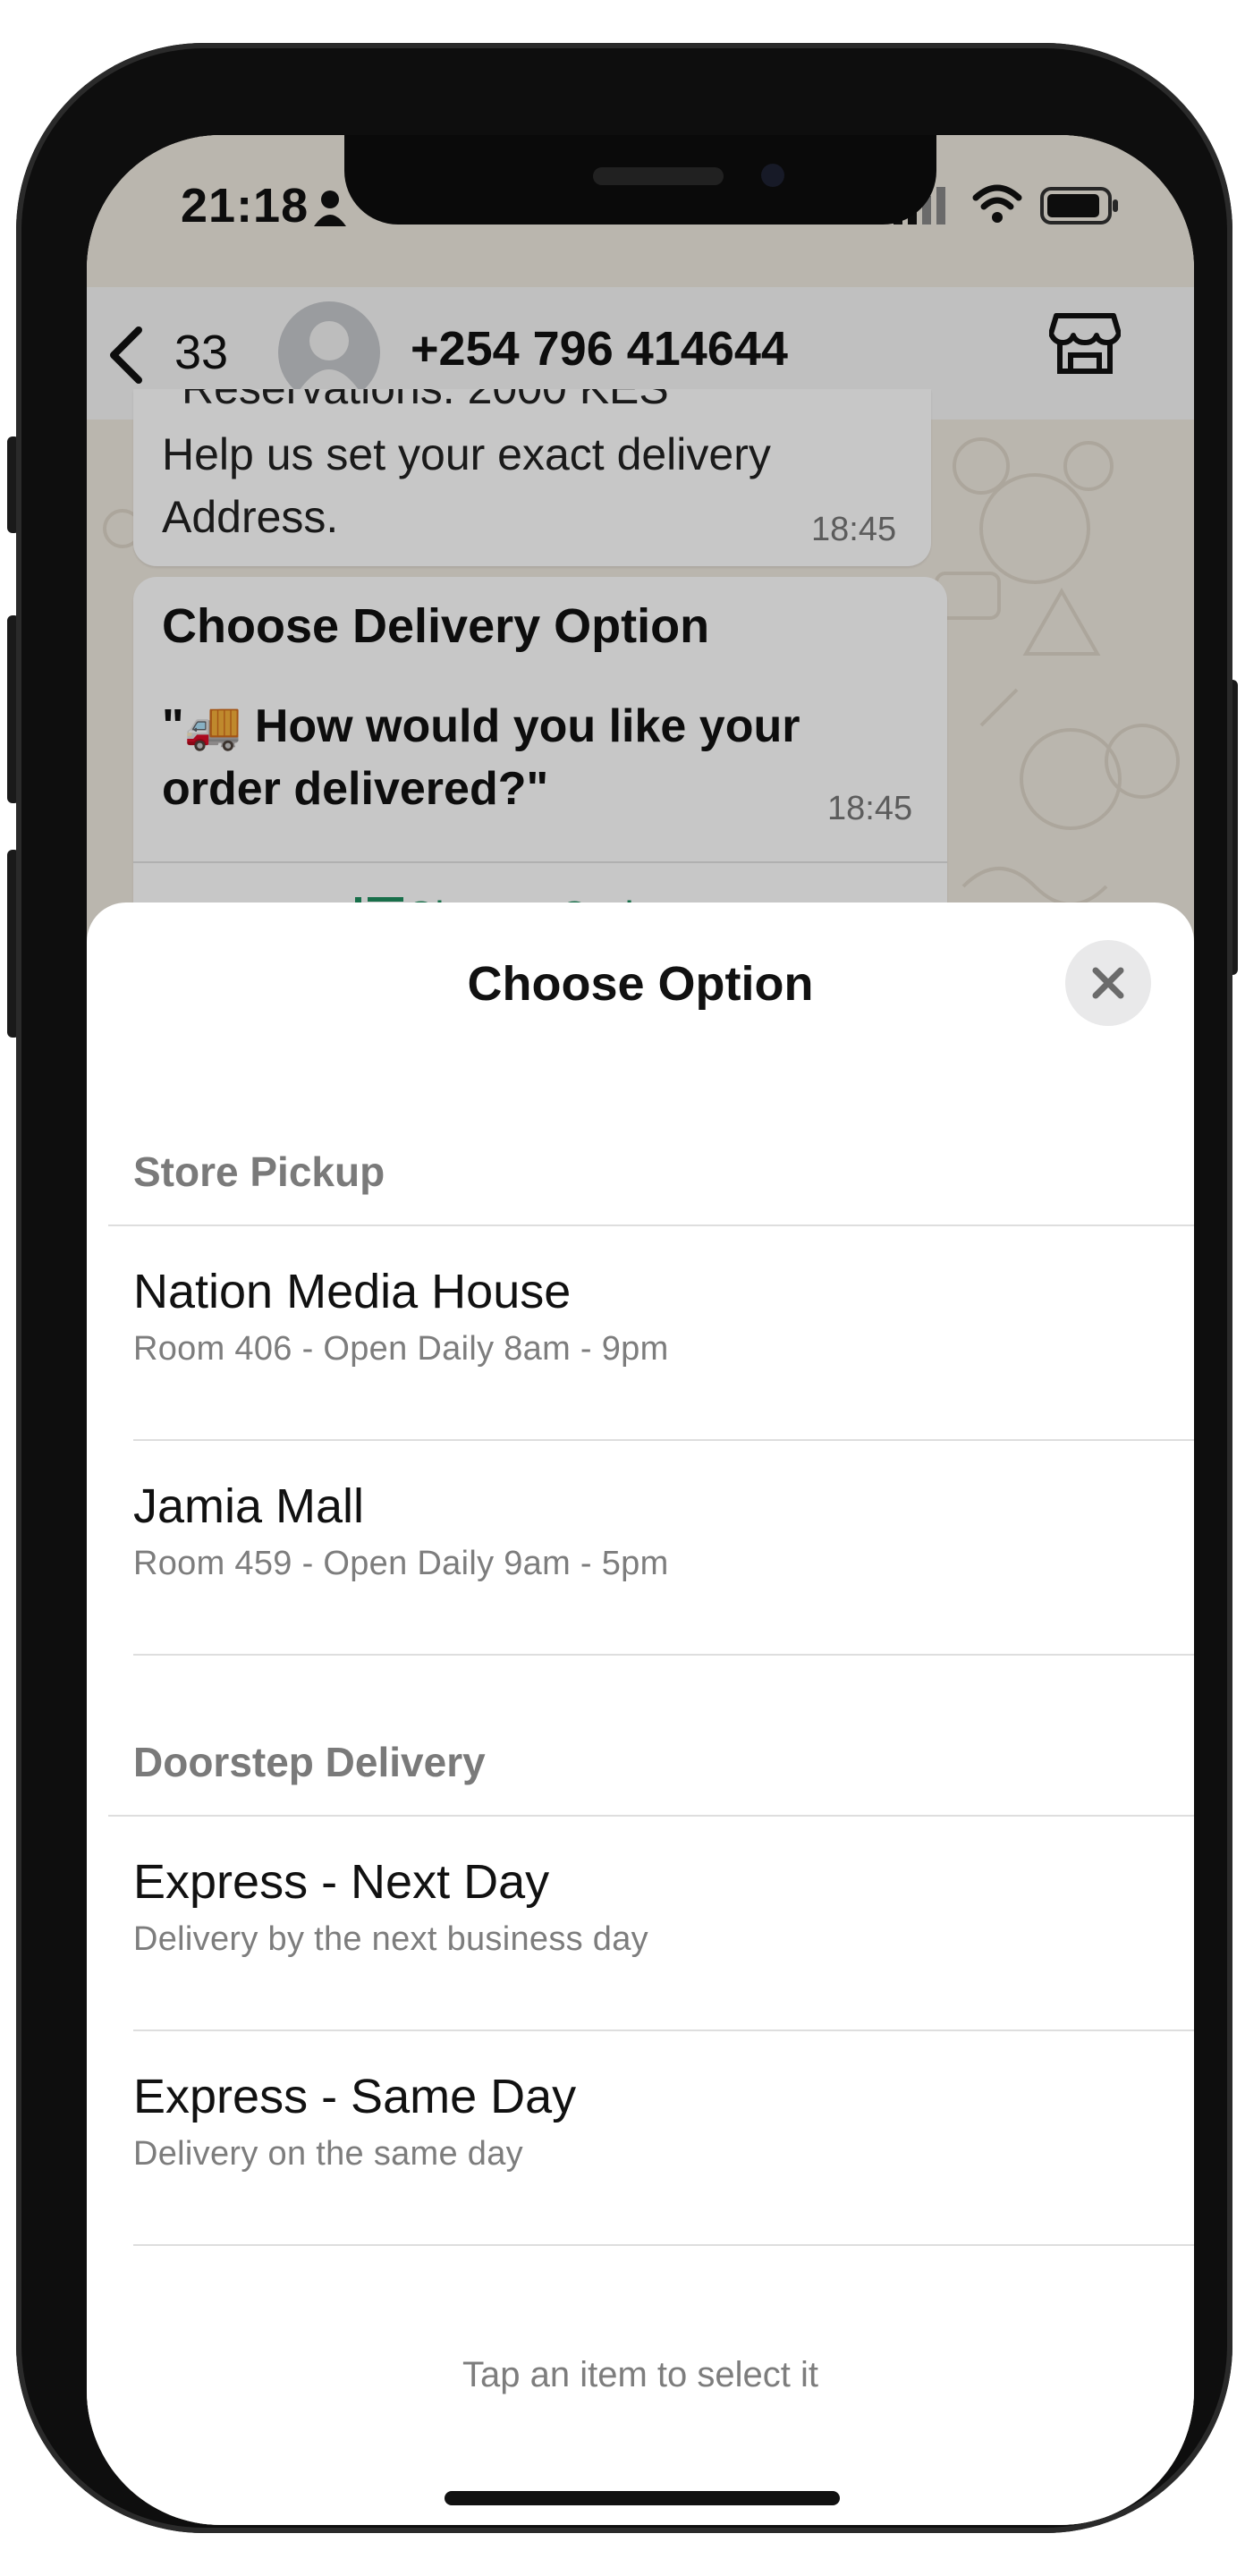  Describe the element at coordinates (641, 984) in the screenshot. I see `sheet-title: Choose Option` at that location.